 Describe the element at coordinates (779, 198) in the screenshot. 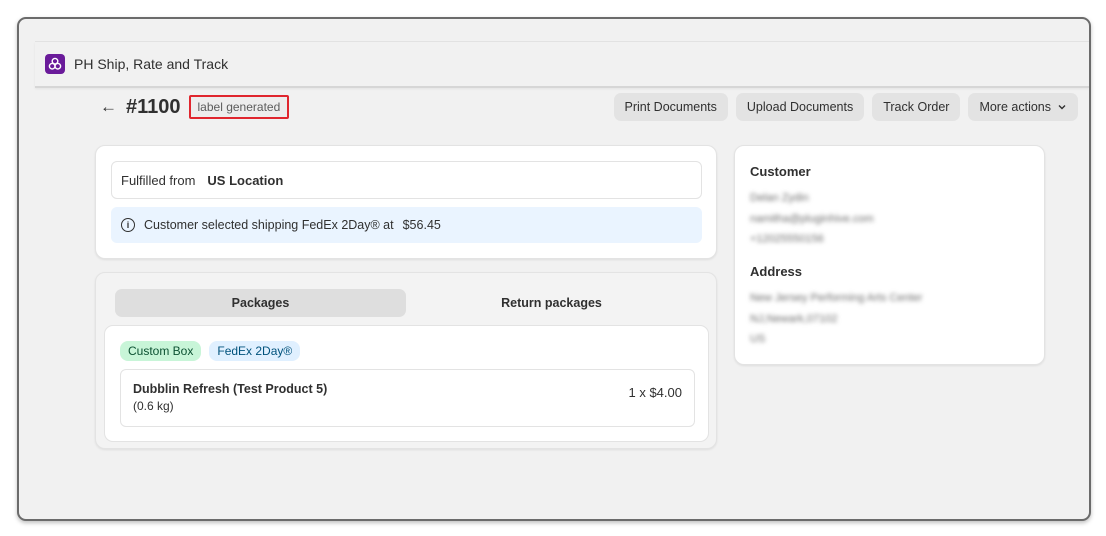

I see `customer-name: Delan Zydin` at that location.